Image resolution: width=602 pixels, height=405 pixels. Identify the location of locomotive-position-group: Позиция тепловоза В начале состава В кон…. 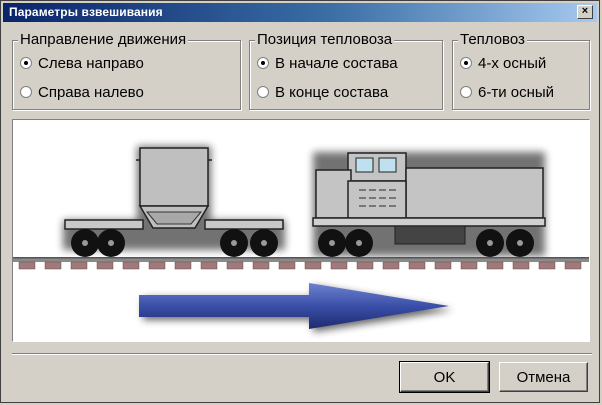
(346, 70).